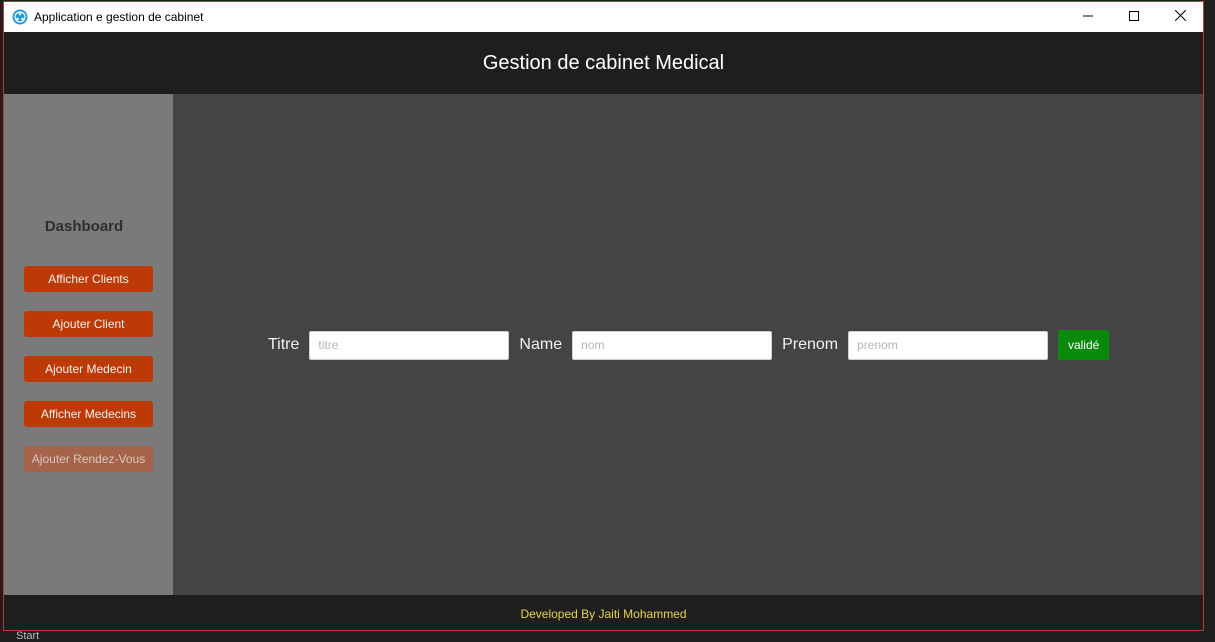 The width and height of the screenshot is (1215, 642). Describe the element at coordinates (119, 17) in the screenshot. I see `window-title: Application e gestion de cabinet` at that location.